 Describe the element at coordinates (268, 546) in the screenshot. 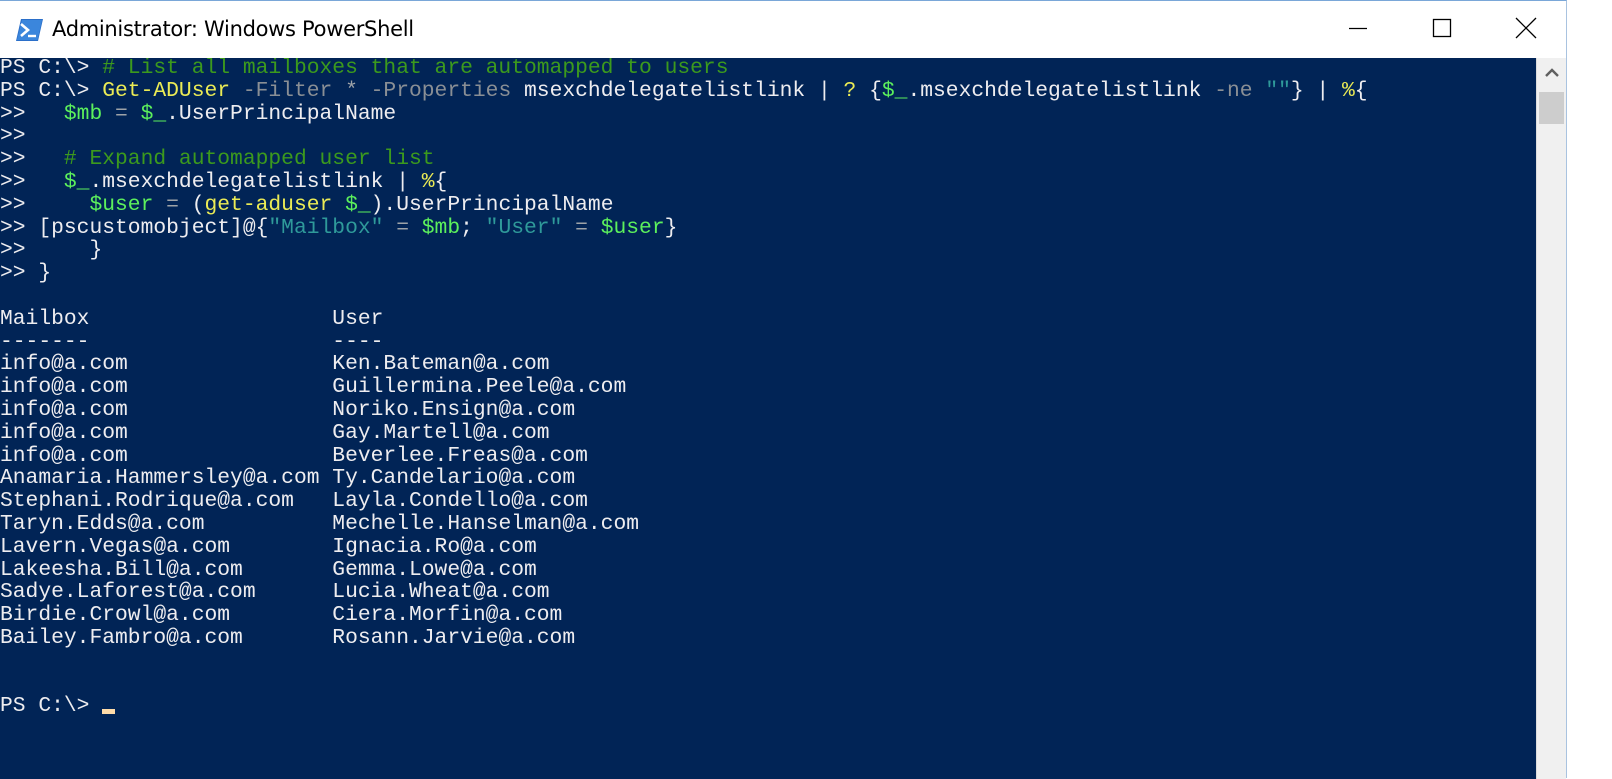

I see `table-row: Lavern.Vegas@a.com Ignacia.Ro@a.com` at that location.